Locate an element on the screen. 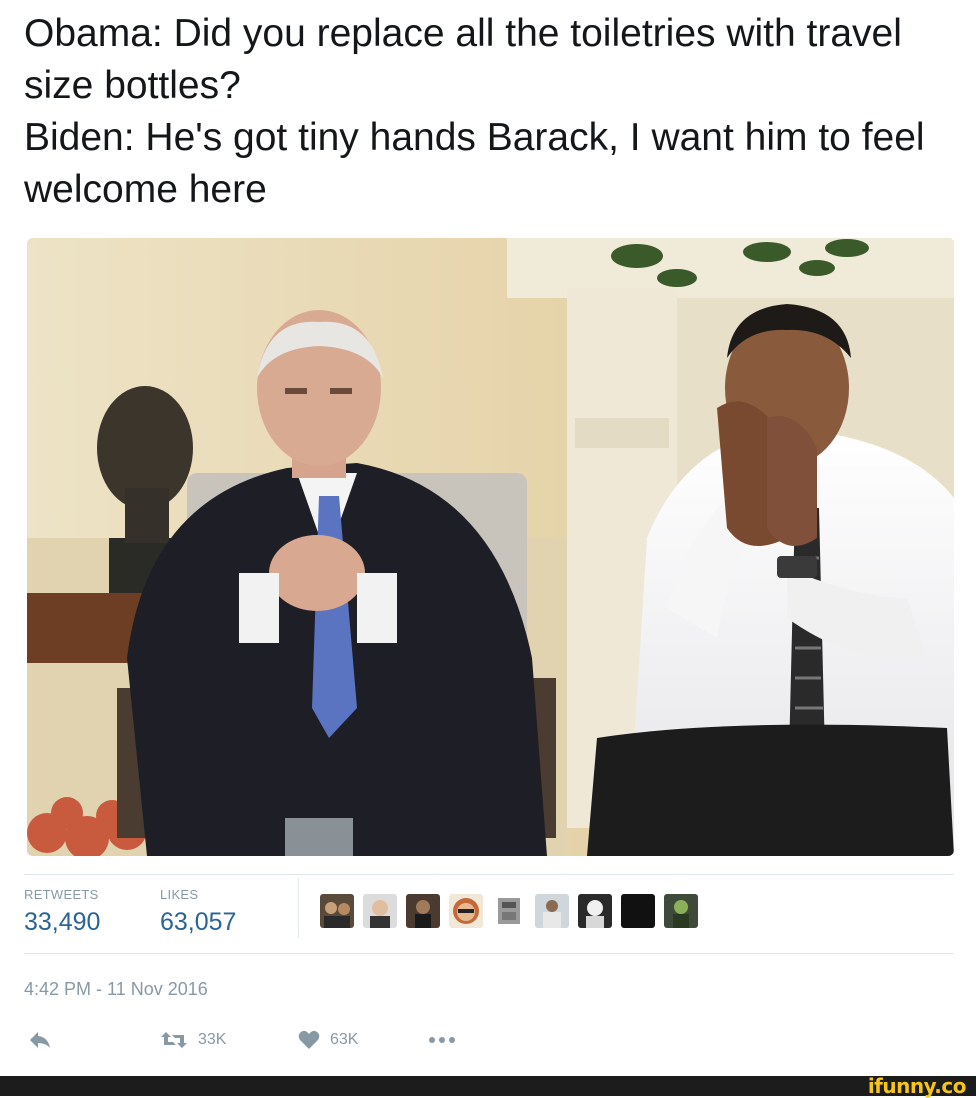 Image resolution: width=976 pixels, height=1098 pixels. like-button: 63K is located at coordinates (328, 1040).